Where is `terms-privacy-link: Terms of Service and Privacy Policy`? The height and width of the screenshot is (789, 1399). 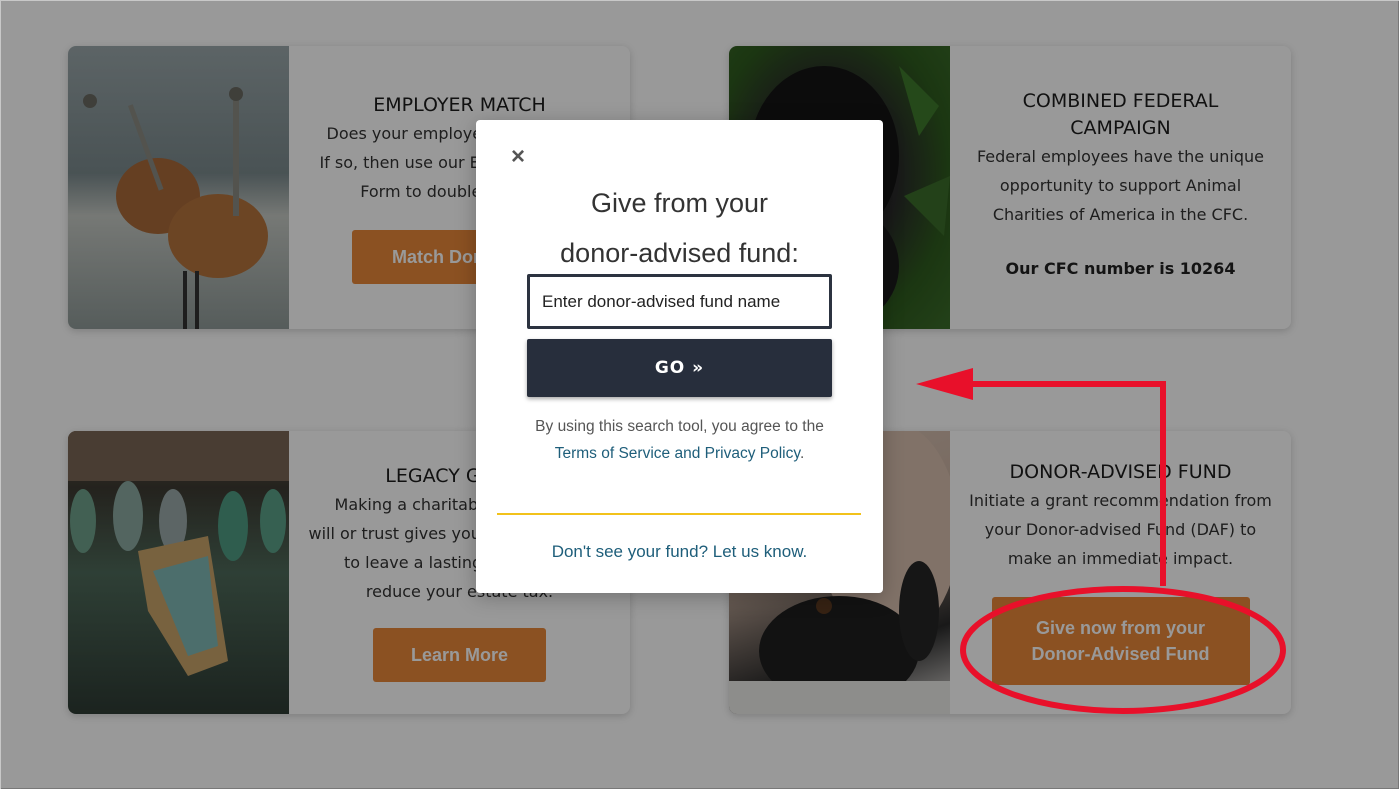 terms-privacy-link: Terms of Service and Privacy Policy is located at coordinates (677, 453).